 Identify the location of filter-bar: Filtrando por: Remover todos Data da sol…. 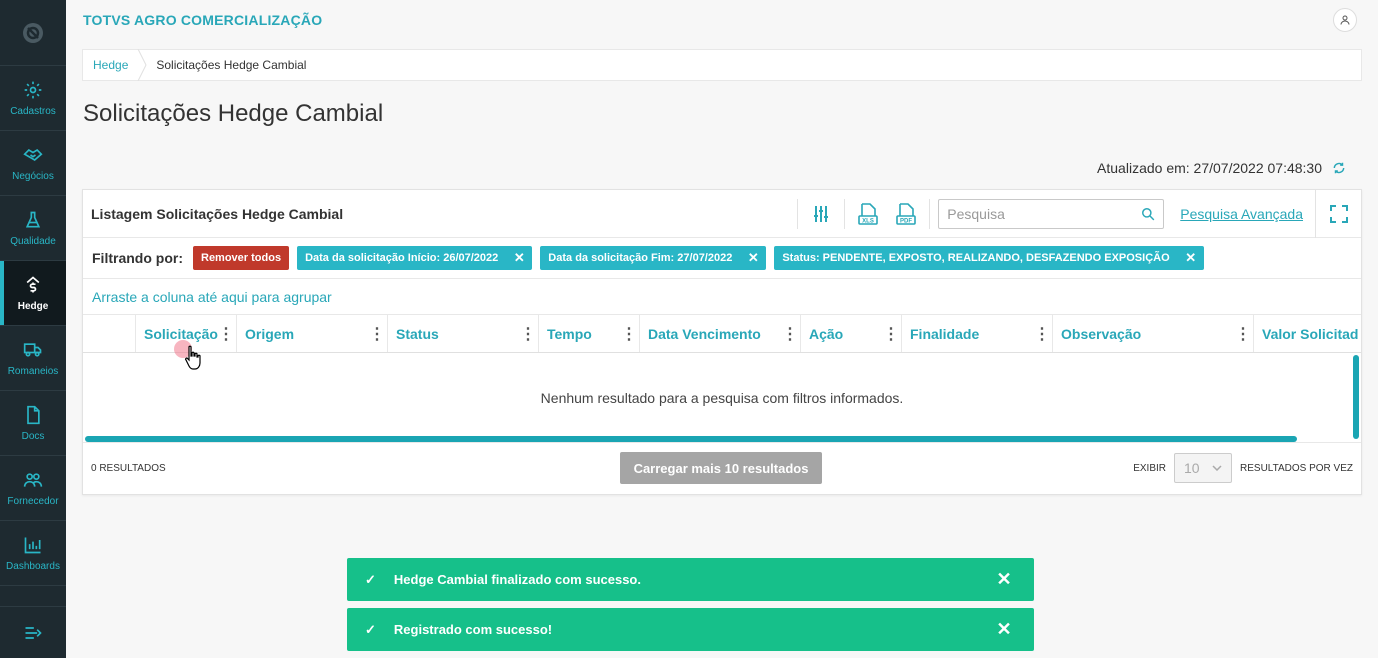
(722, 258).